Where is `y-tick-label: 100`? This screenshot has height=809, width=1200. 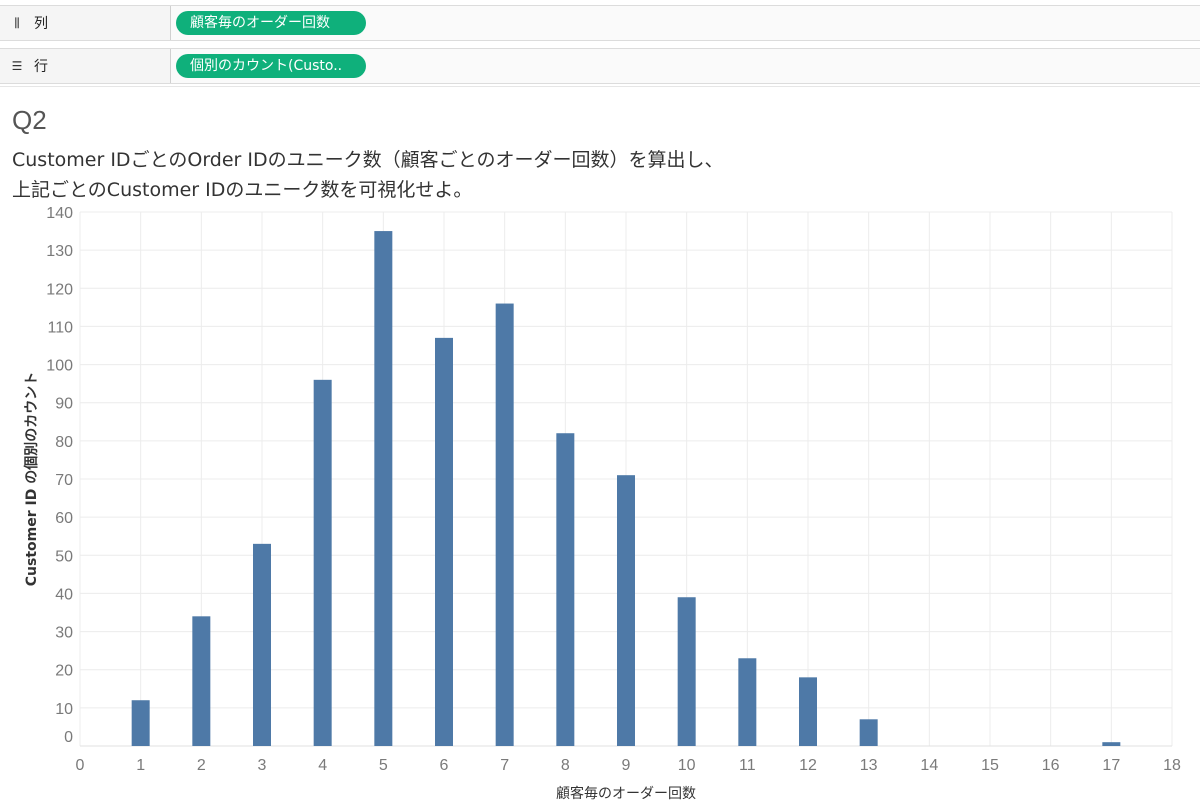 y-tick-label: 100 is located at coordinates (59, 366).